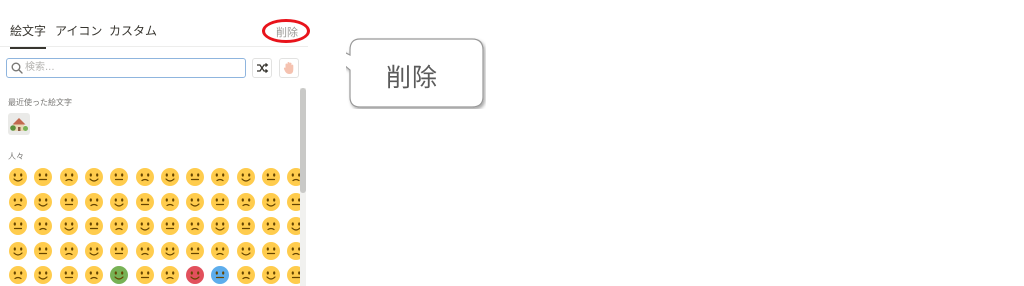  I want to click on money-mouth-emoji, so click(94, 226).